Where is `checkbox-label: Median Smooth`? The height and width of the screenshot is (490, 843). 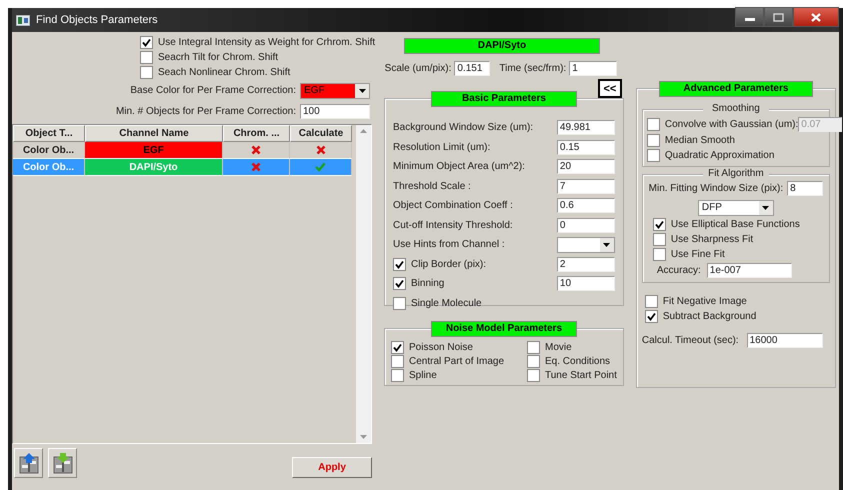
checkbox-label: Median Smooth is located at coordinates (699, 140).